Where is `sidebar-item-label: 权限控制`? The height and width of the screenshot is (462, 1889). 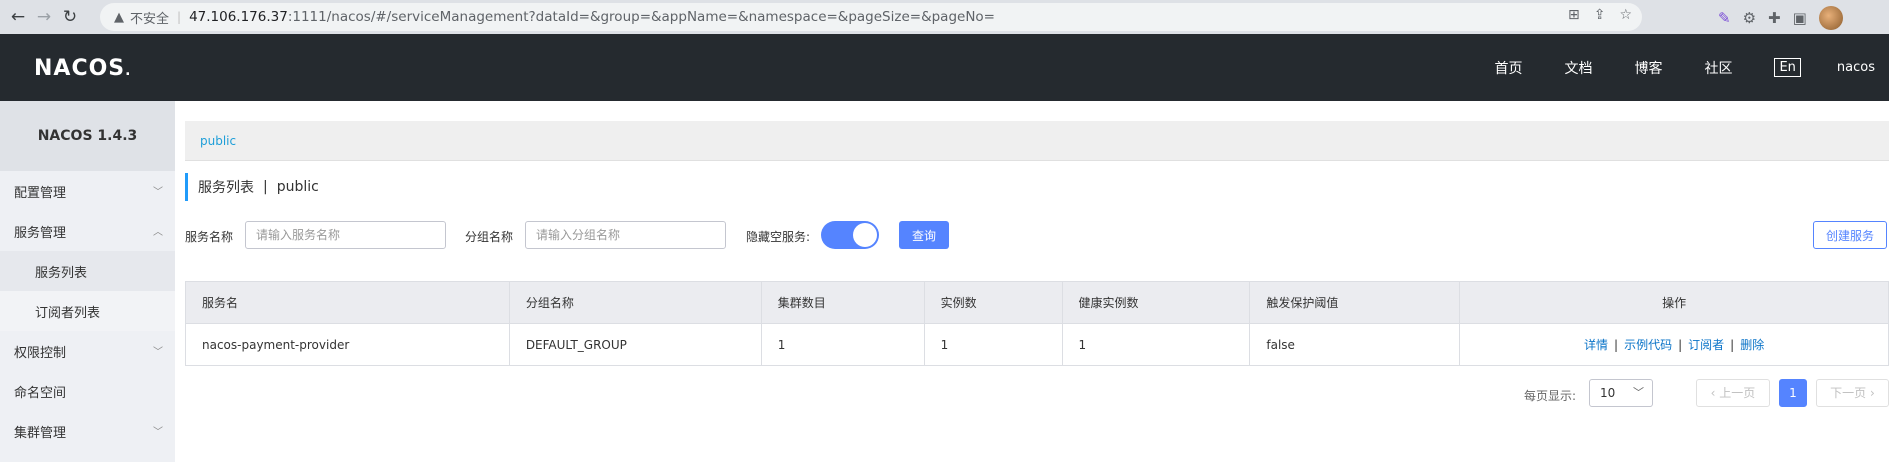
sidebar-item-label: 权限控制 is located at coordinates (40, 353).